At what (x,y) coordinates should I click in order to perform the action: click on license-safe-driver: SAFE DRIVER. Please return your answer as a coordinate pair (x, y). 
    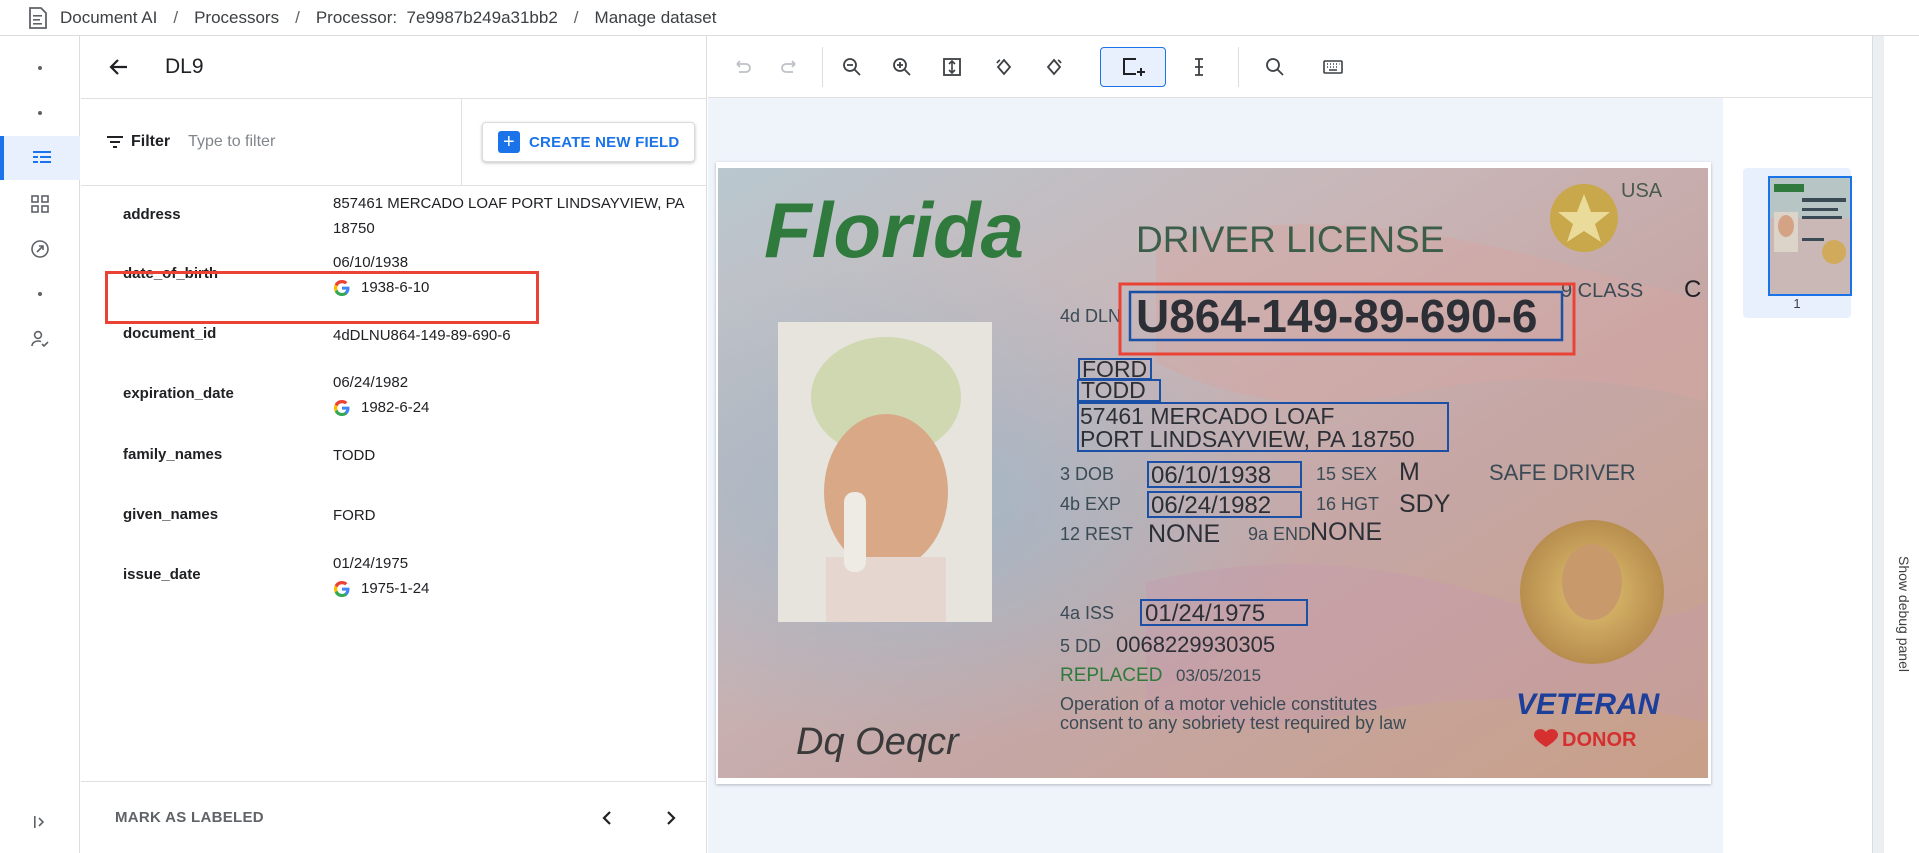
    Looking at the image, I should click on (1562, 472).